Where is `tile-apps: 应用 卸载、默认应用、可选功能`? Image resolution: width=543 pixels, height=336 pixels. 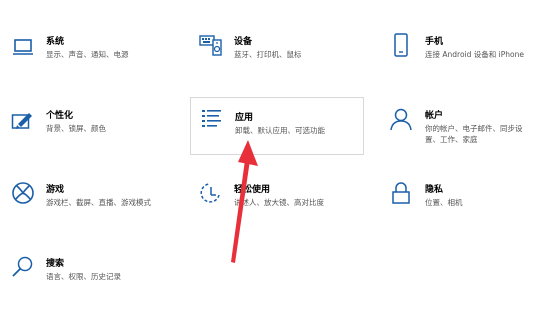 tile-apps: 应用 卸载、默认应用、可选功能 is located at coordinates (277, 126).